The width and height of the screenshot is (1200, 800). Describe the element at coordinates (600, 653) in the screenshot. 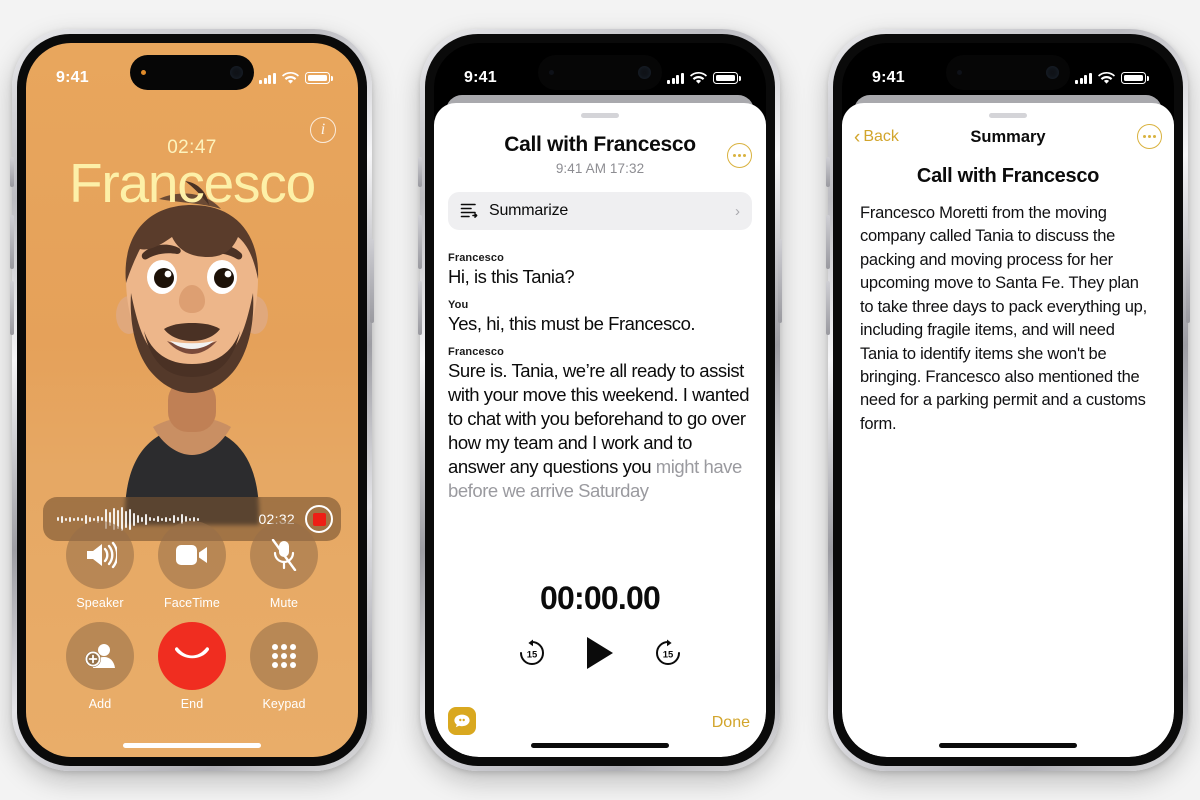

I see `play-button` at that location.